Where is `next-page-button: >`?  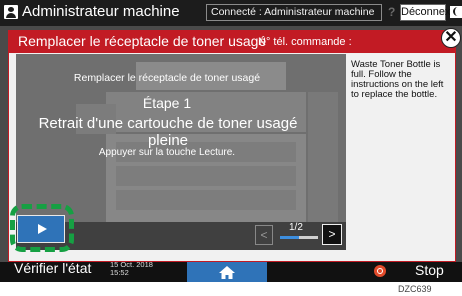 next-page-button: > is located at coordinates (332, 234).